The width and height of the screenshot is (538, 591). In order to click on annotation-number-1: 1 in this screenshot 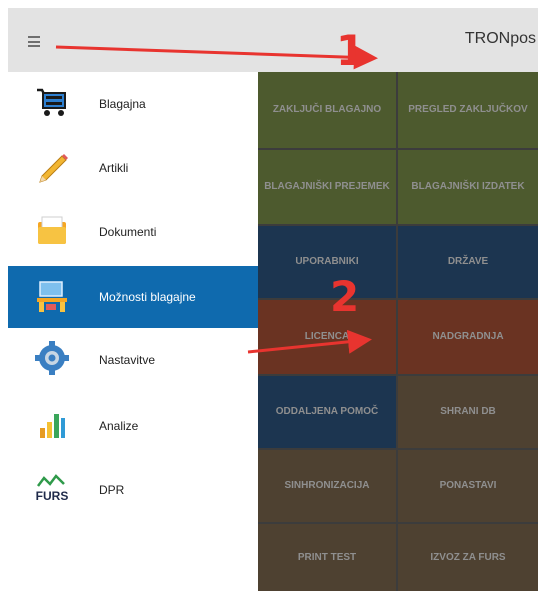, I will do `click(351, 50)`.